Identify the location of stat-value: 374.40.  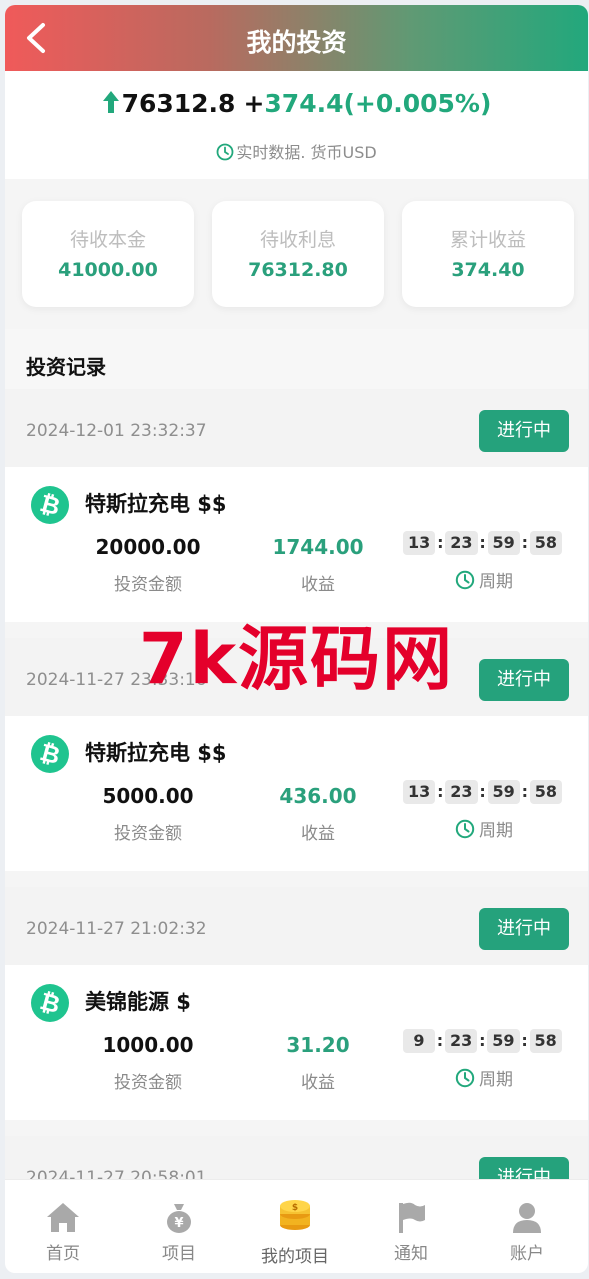
(488, 270).